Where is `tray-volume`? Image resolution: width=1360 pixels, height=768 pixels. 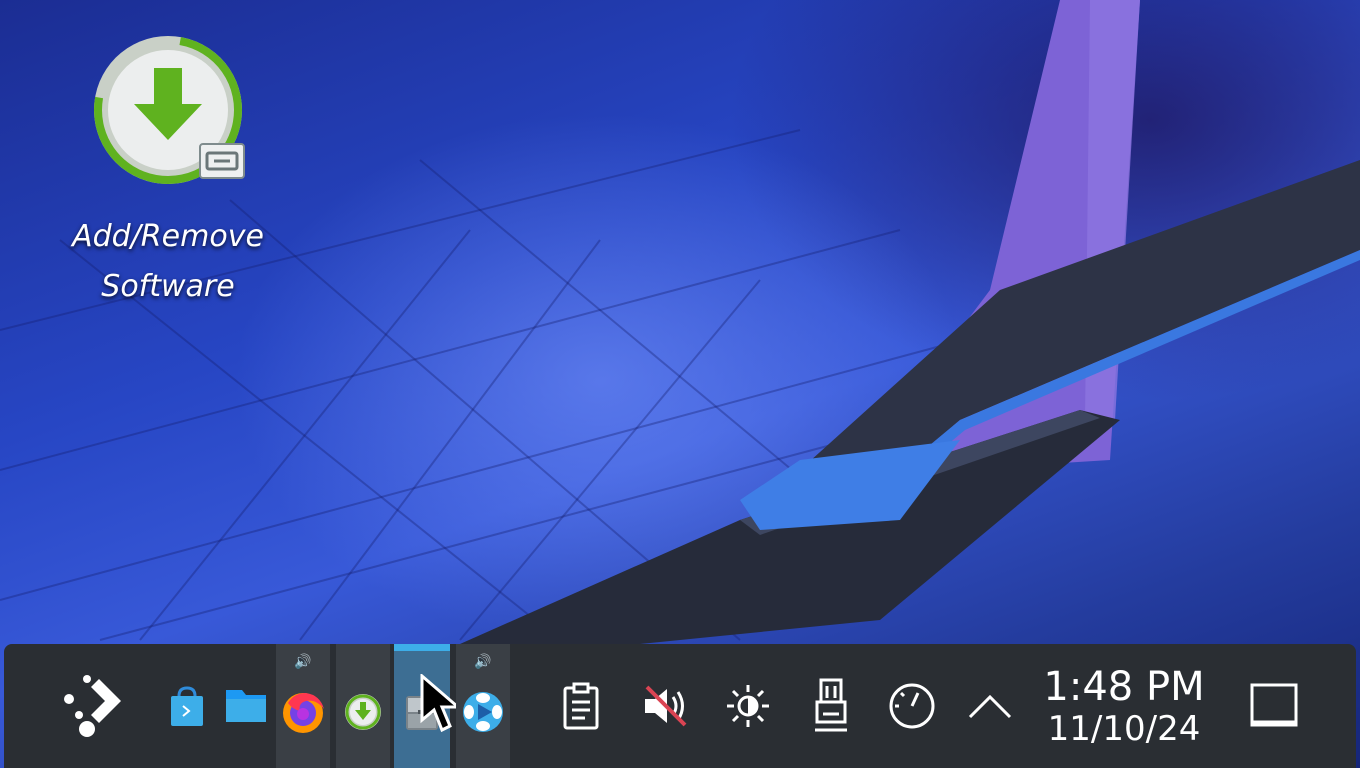 tray-volume is located at coordinates (666, 706).